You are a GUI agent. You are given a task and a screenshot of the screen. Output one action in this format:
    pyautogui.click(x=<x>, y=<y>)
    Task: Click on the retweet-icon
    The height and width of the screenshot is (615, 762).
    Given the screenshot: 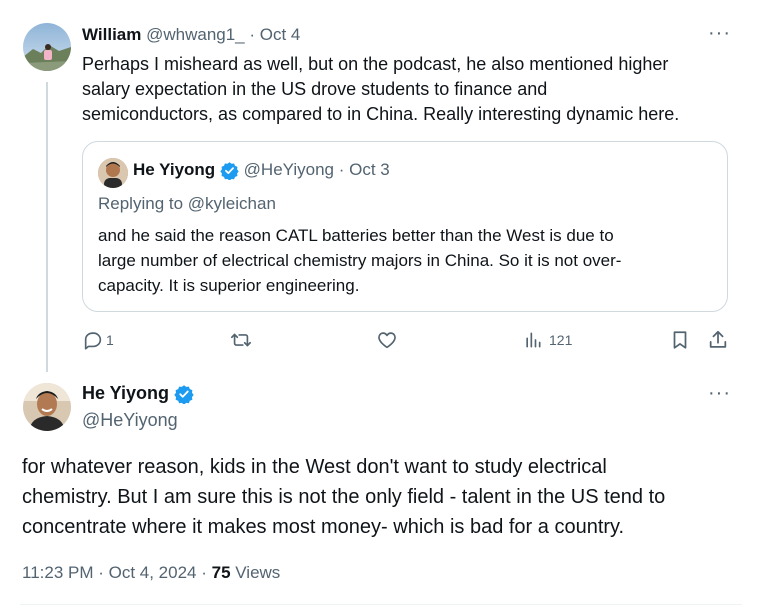 What is the action you would take?
    pyautogui.click(x=241, y=340)
    